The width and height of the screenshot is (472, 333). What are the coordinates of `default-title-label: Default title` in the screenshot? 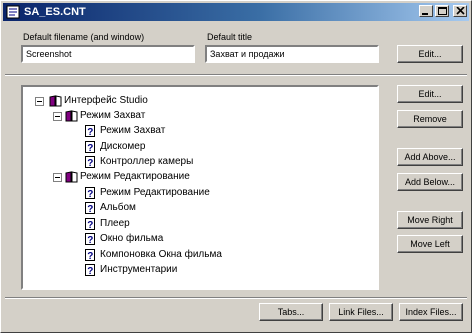 It's located at (230, 37).